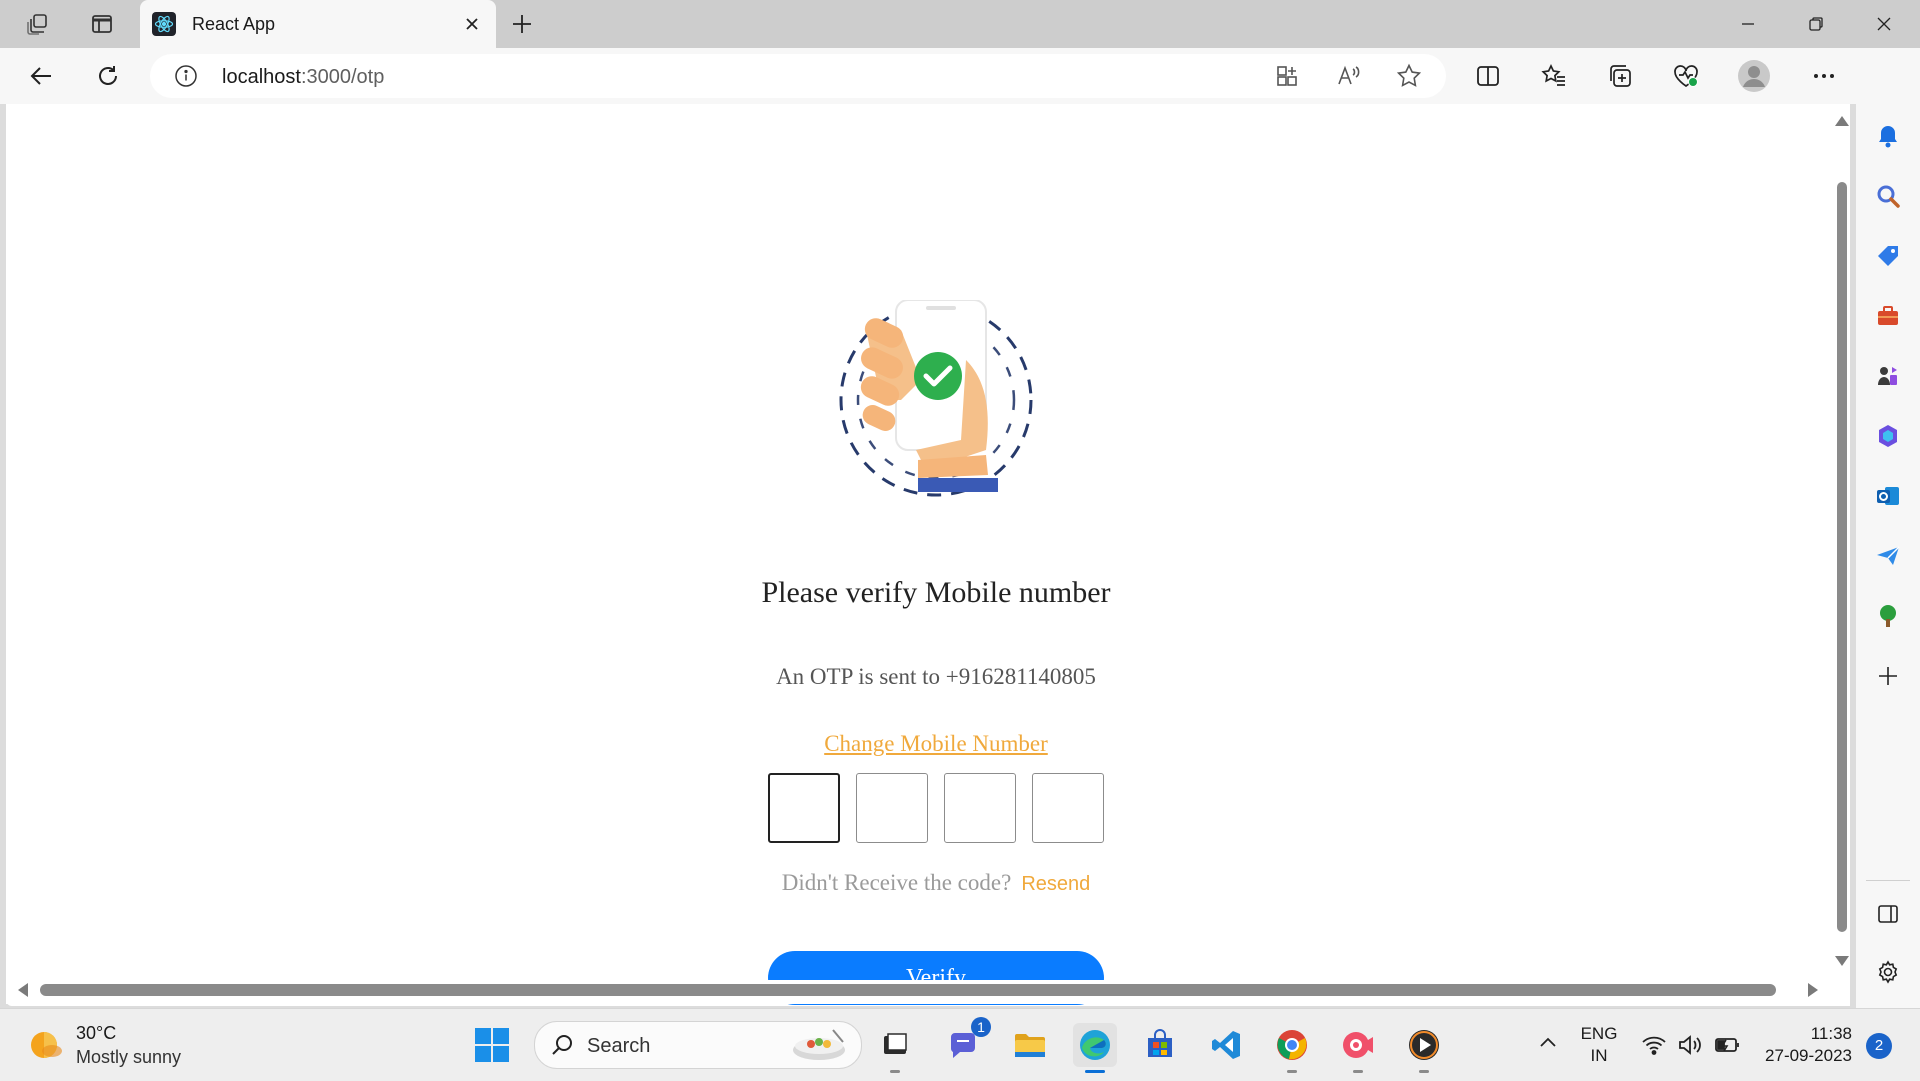 The width and height of the screenshot is (1920, 1081). I want to click on send-drop-icon, so click(1888, 556).